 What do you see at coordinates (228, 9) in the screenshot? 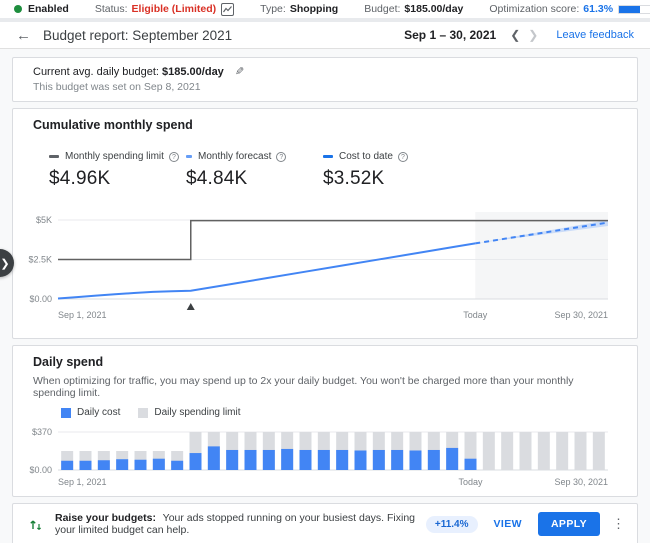
I see `status-history-chart-icon` at bounding box center [228, 9].